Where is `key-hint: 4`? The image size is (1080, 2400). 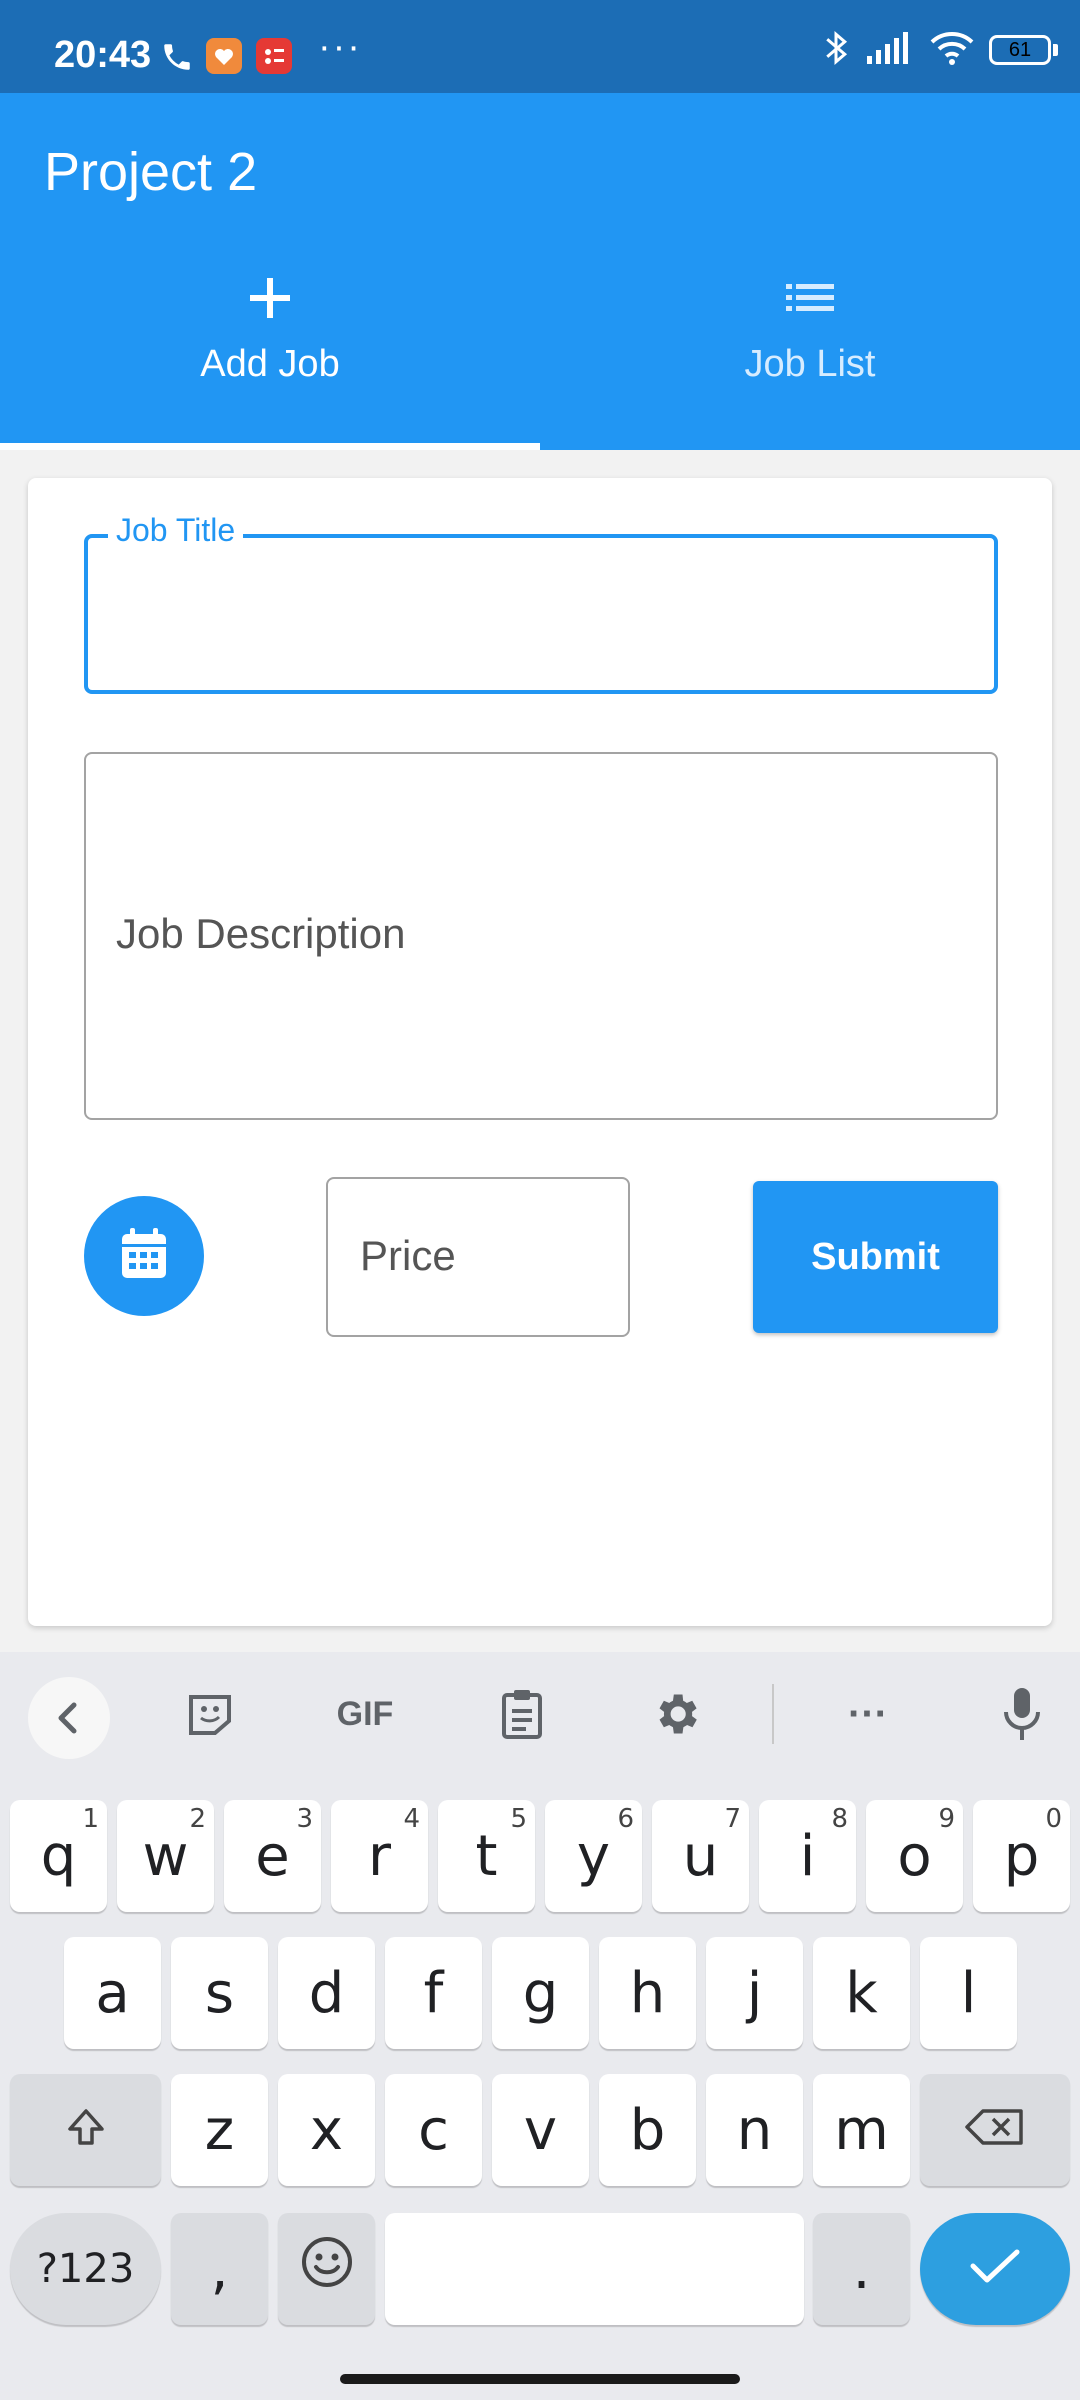
key-hint: 4 is located at coordinates (411, 1819).